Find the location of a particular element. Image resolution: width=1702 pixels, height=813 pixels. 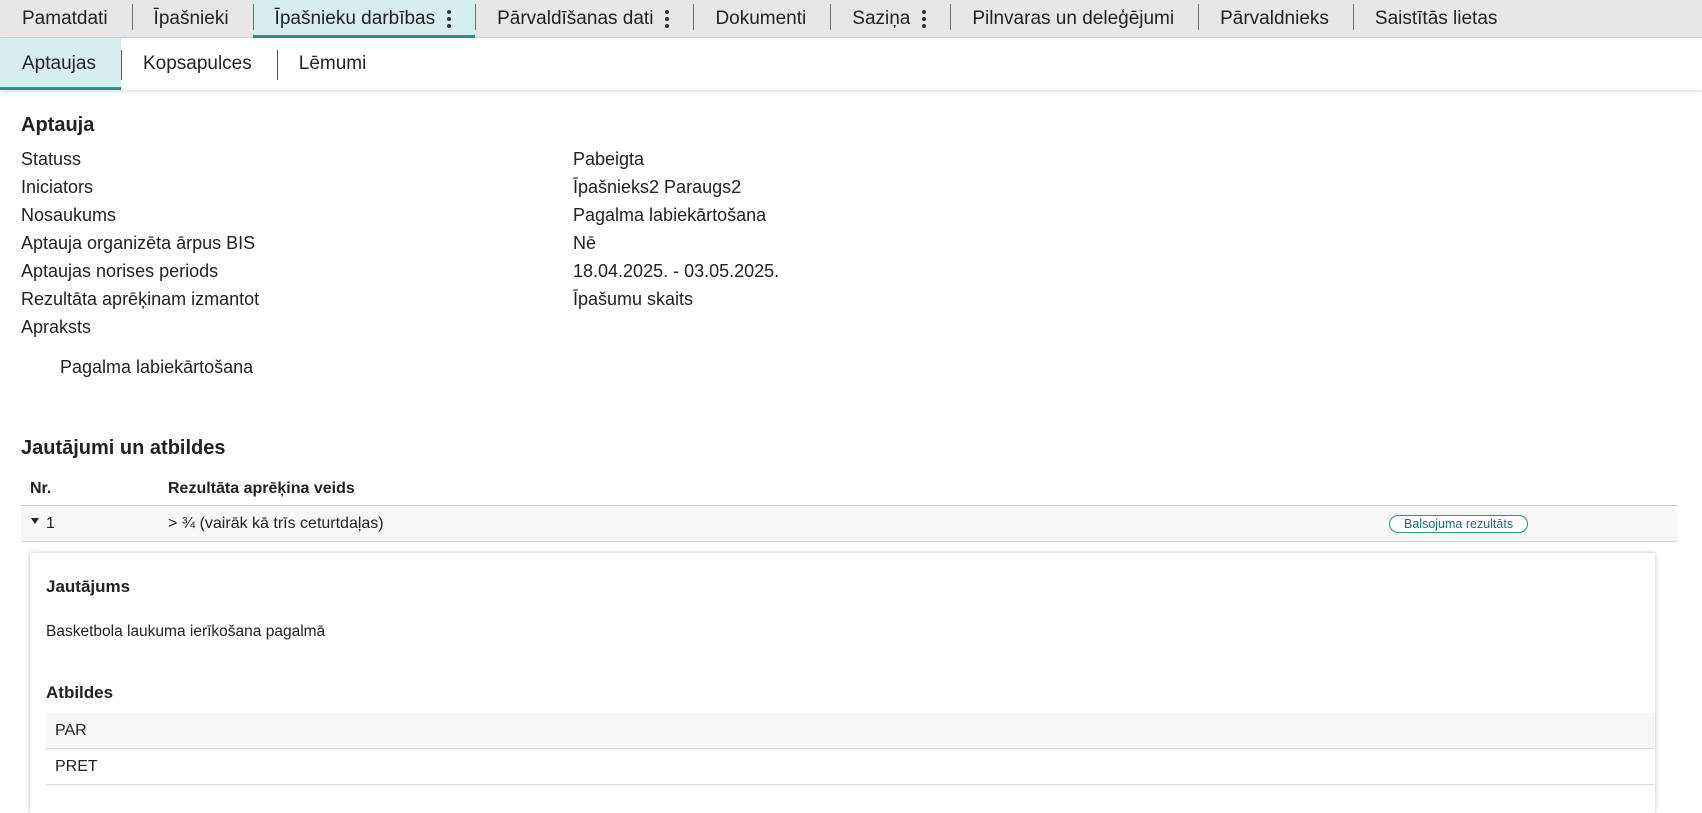

answer-item: PRET is located at coordinates (850, 767).